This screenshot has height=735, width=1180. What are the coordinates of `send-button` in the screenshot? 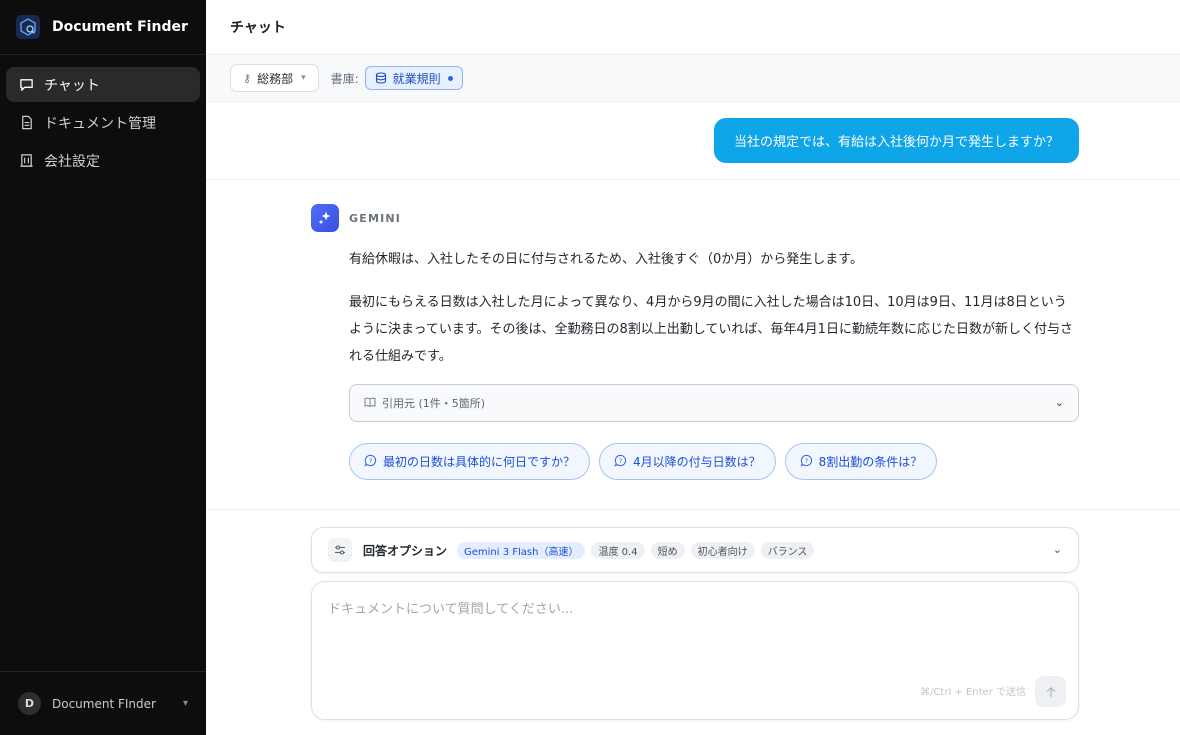 It's located at (1050, 691).